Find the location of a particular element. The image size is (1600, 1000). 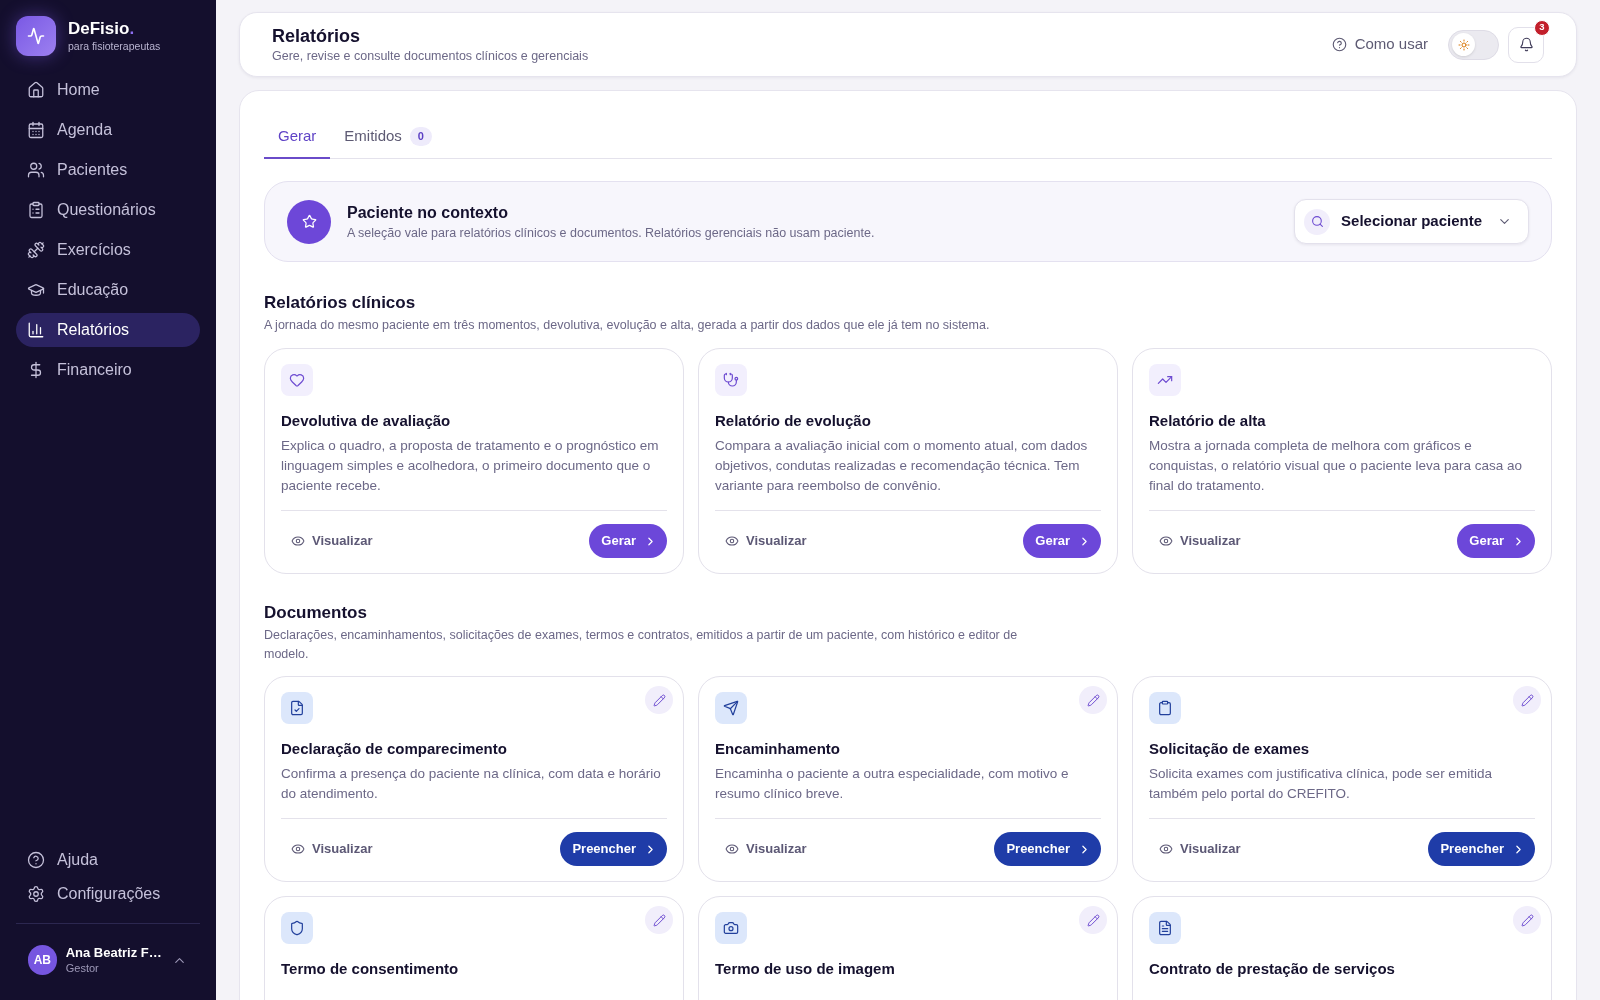

dumbbell-icon is located at coordinates (36, 250).